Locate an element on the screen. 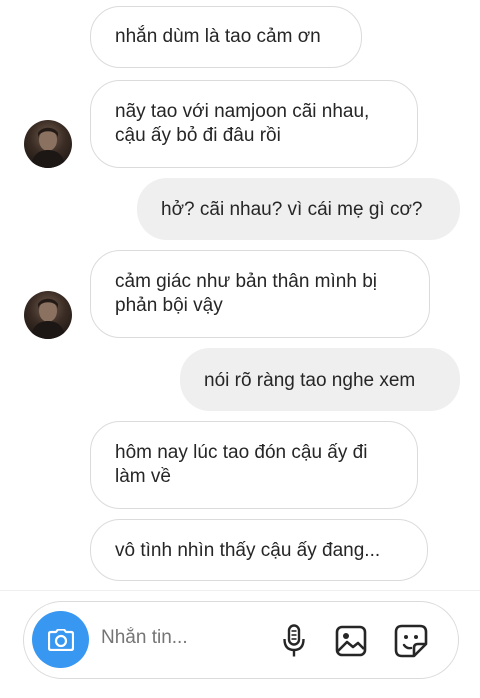  camera-icon is located at coordinates (60, 639).